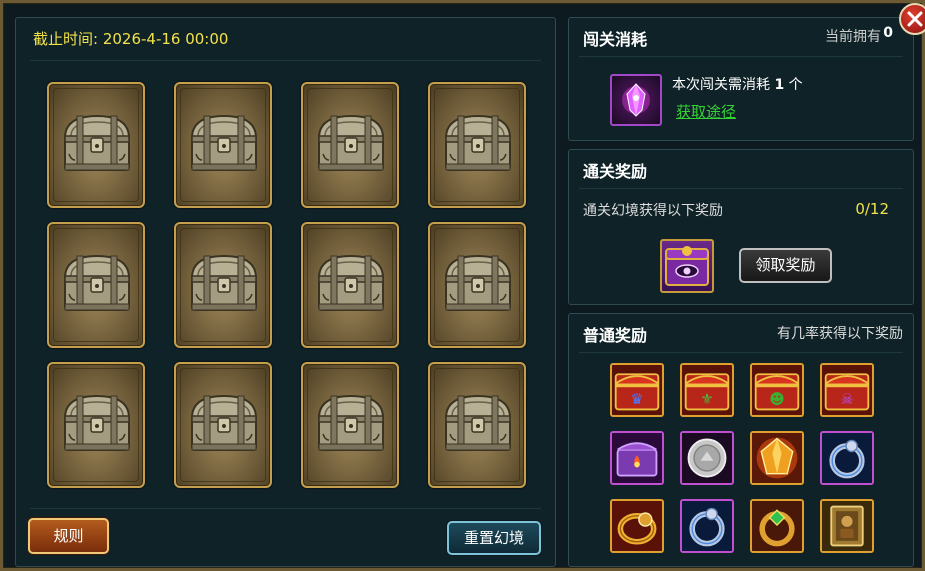 This screenshot has width=925, height=571. What do you see at coordinates (721, 85) in the screenshot?
I see `cost-prefix: 本次闯关需消耗` at bounding box center [721, 85].